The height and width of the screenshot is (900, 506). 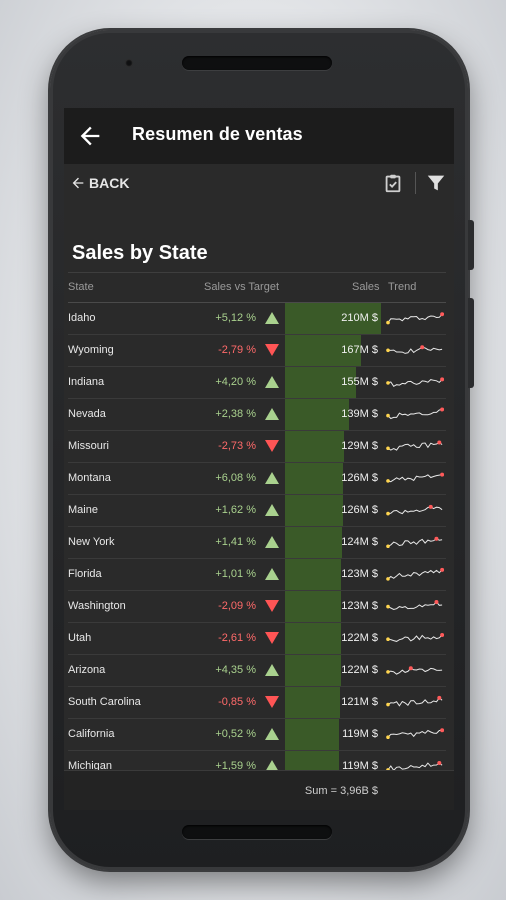 What do you see at coordinates (235, 574) in the screenshot?
I see `sales-vs-target: +1,01 %` at bounding box center [235, 574].